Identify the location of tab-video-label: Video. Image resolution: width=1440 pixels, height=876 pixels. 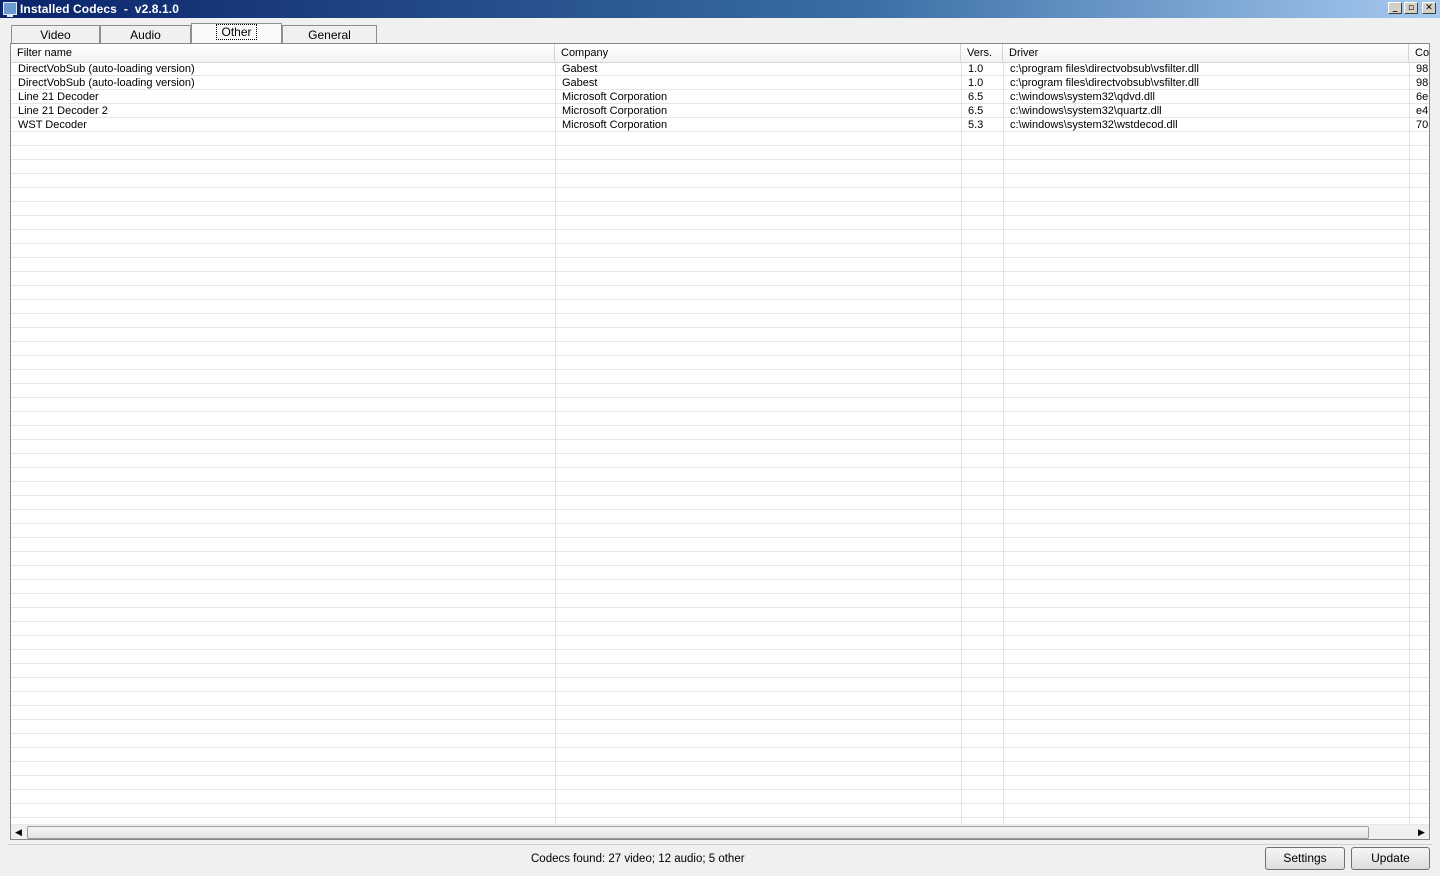
(55, 35).